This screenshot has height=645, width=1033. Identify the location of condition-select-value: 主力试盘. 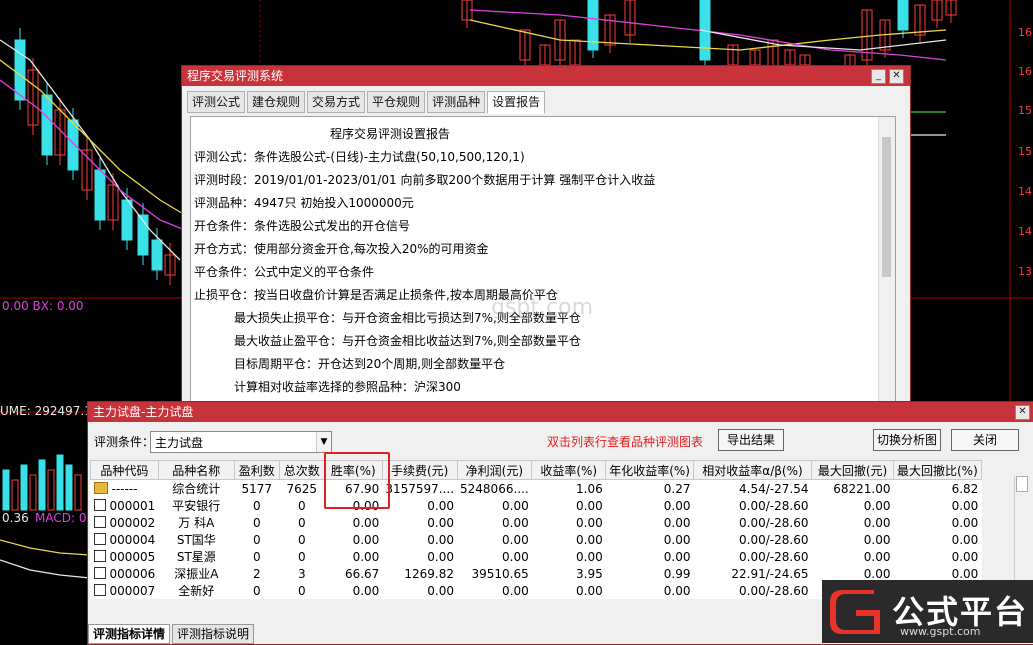
(179, 443).